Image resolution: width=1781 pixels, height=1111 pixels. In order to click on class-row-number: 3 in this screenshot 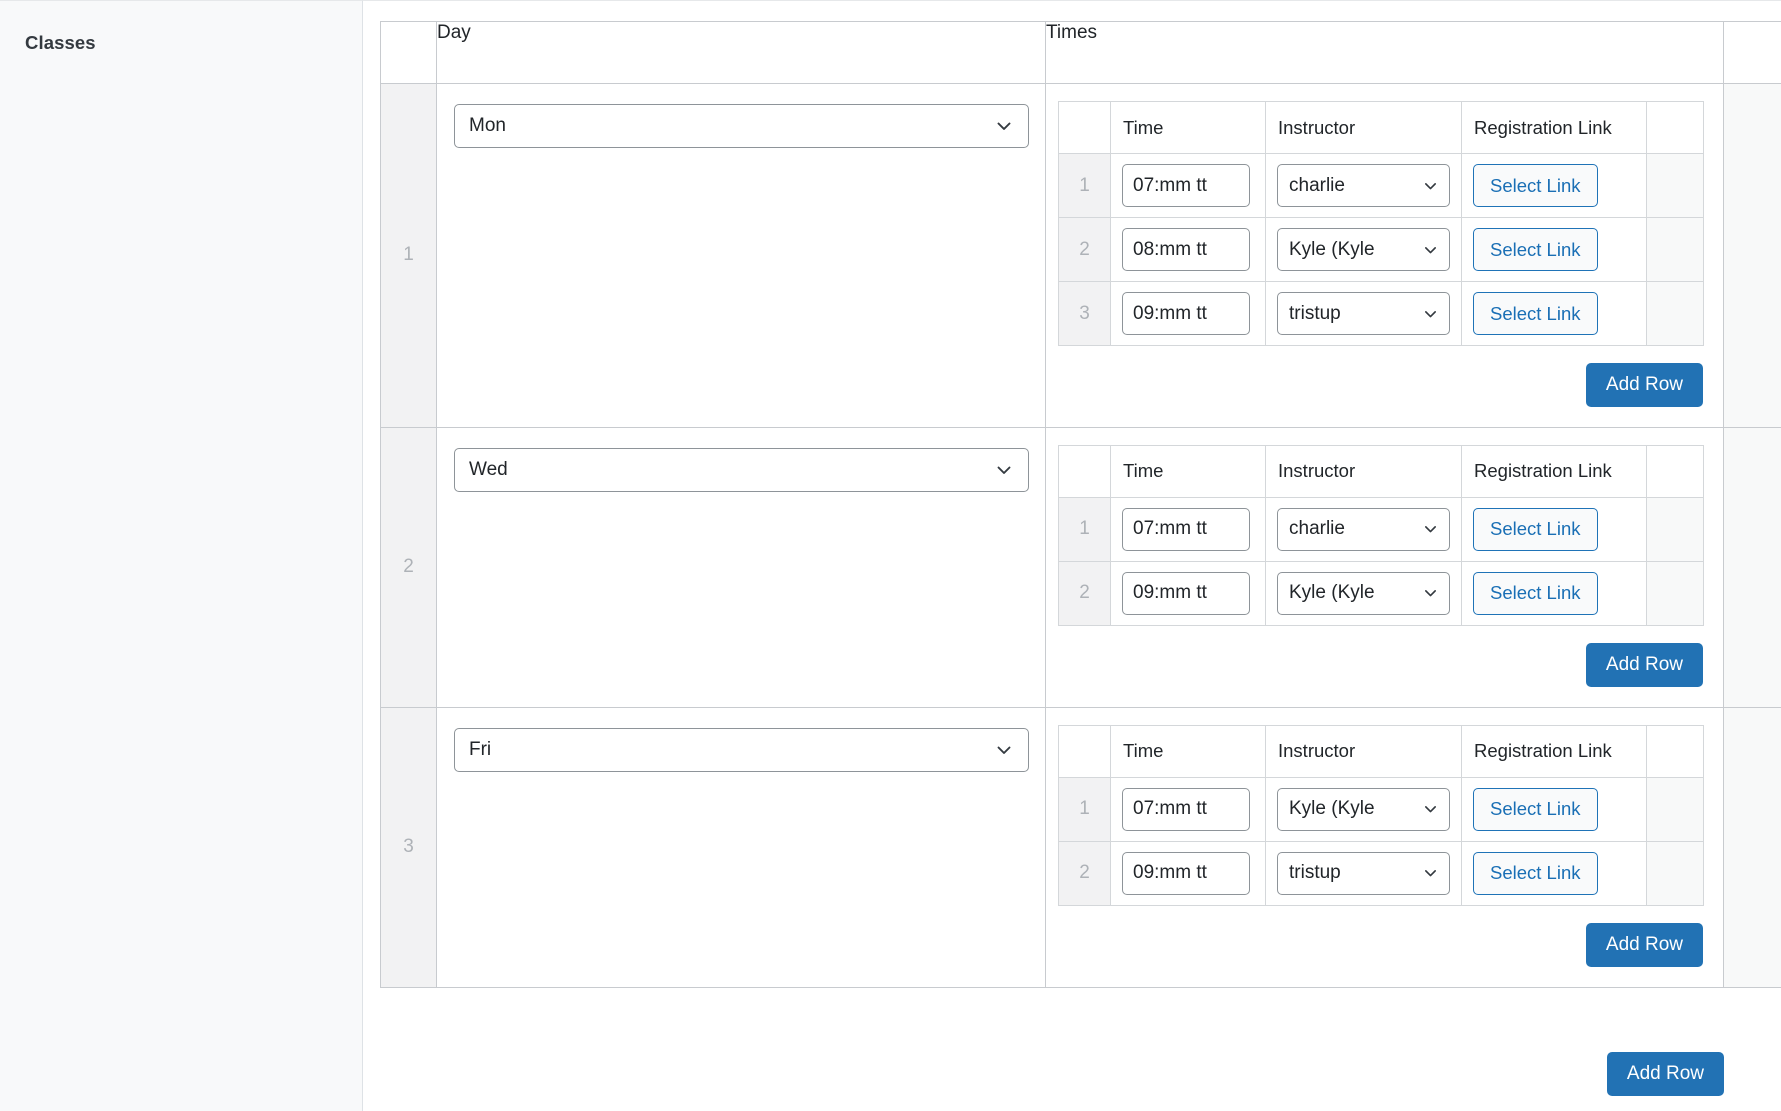, I will do `click(408, 847)`.